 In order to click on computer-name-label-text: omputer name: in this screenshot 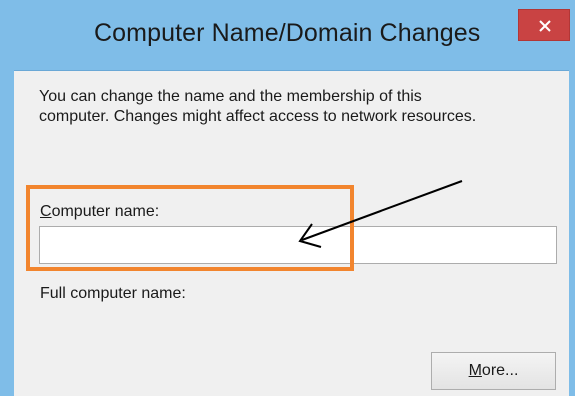, I will do `click(105, 211)`.